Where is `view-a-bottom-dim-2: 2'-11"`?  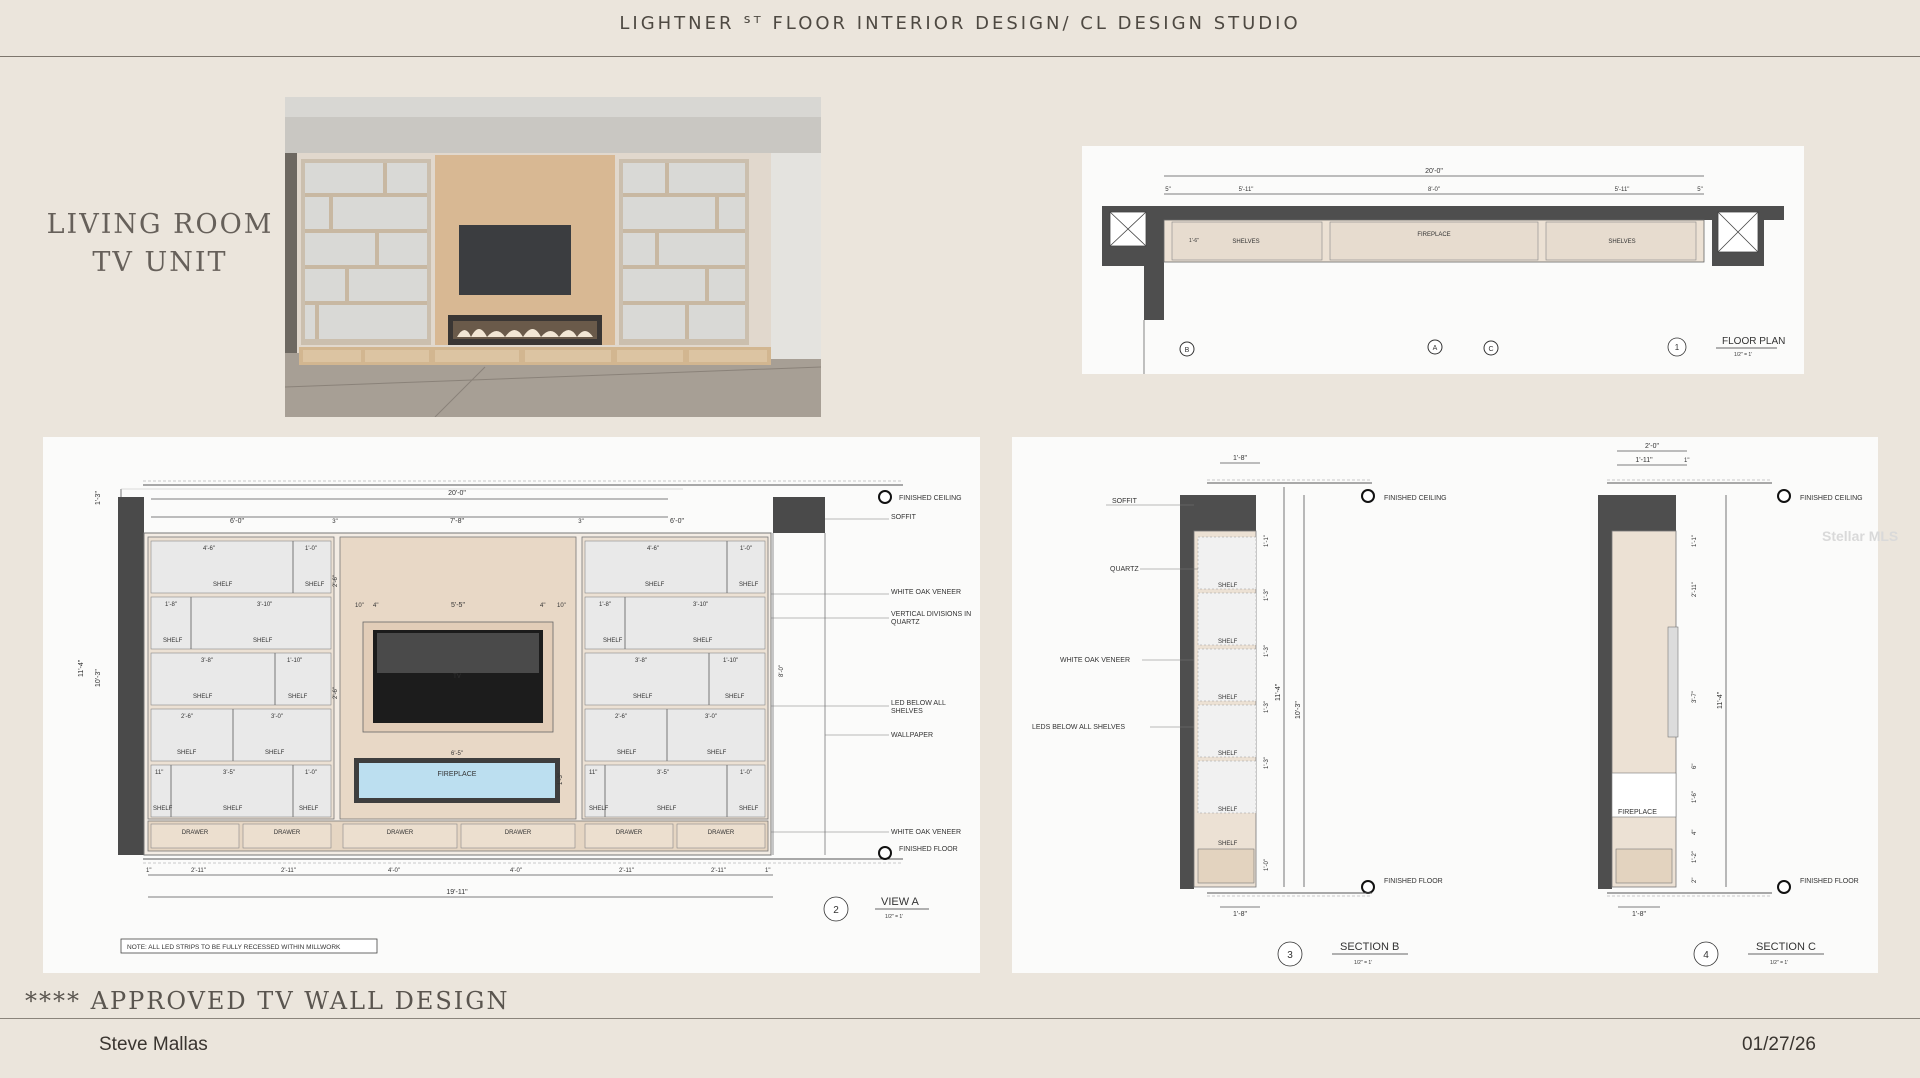
view-a-bottom-dim-2: 2'-11" is located at coordinates (198, 871).